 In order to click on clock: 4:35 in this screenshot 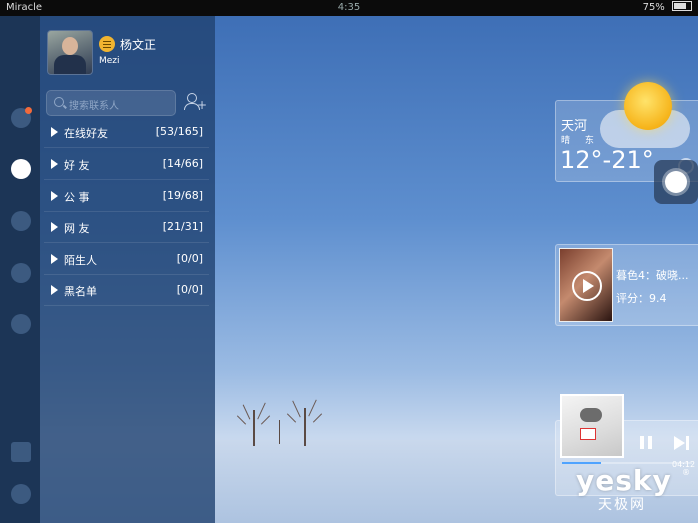, I will do `click(349, 7)`.